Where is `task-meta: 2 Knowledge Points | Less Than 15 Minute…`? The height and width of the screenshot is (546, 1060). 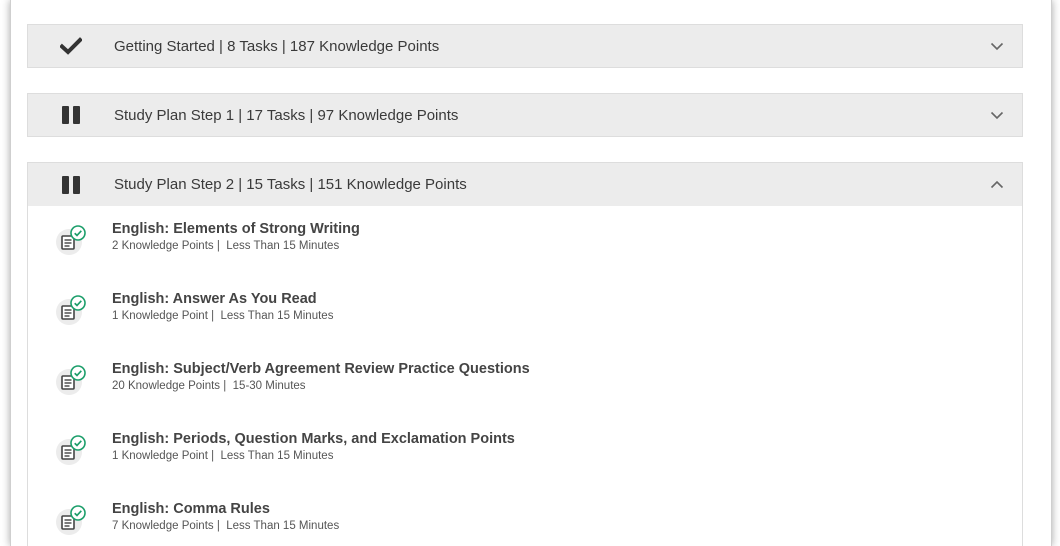
task-meta: 2 Knowledge Points | Less Than 15 Minute… is located at coordinates (236, 246).